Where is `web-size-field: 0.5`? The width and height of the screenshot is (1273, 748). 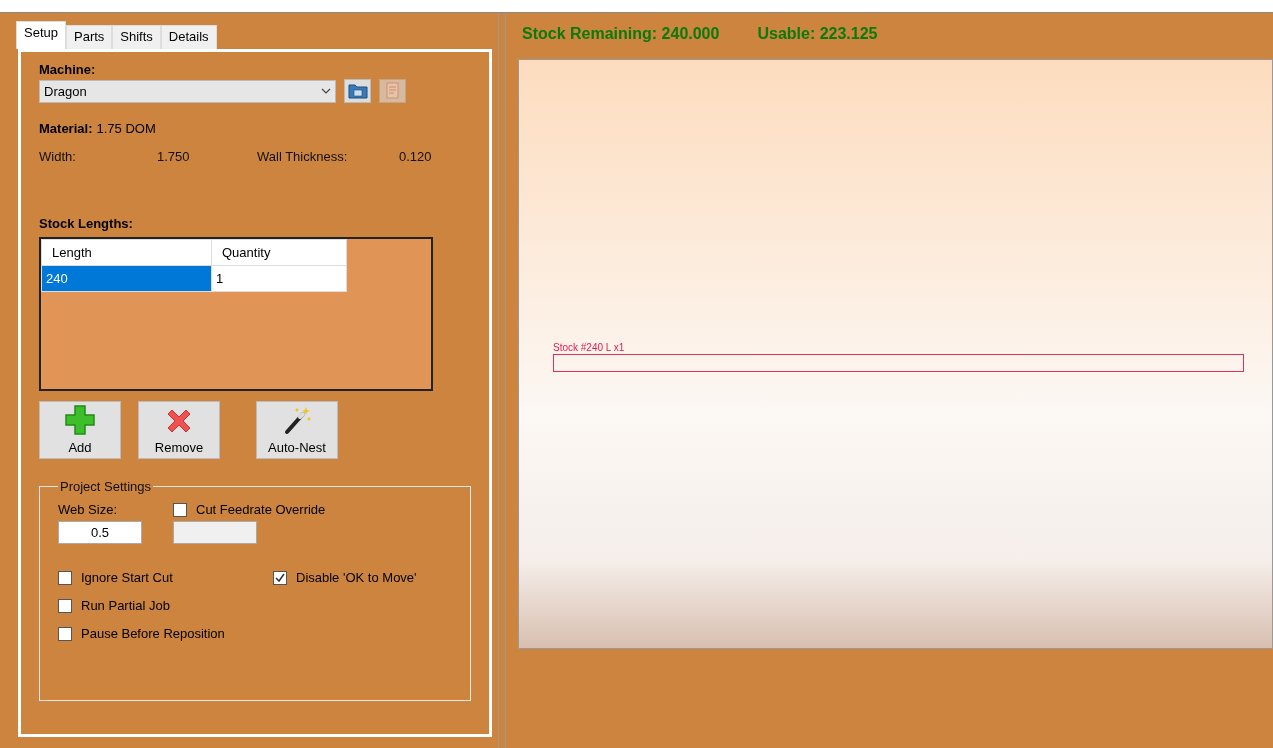
web-size-field: 0.5 is located at coordinates (100, 532).